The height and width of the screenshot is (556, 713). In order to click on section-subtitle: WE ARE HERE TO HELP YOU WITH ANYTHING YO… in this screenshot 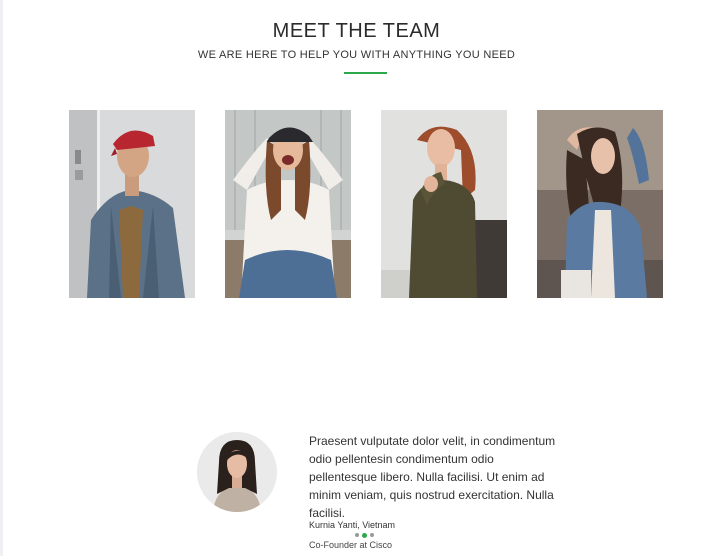, I will do `click(356, 55)`.